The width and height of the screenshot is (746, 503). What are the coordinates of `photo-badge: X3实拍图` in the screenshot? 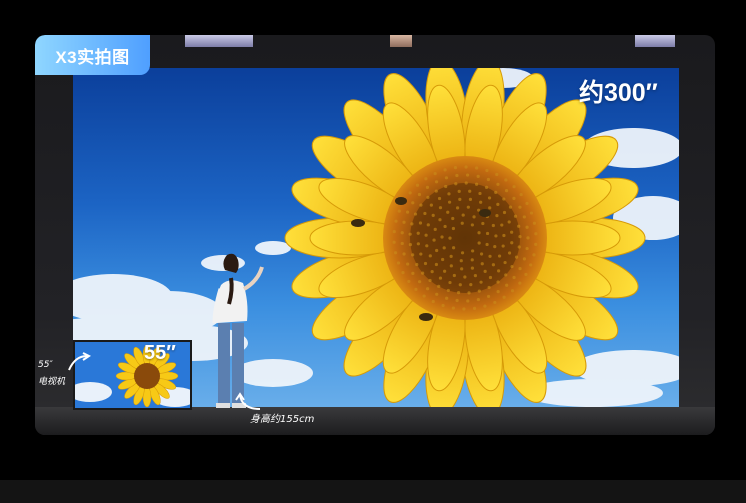 It's located at (92, 55).